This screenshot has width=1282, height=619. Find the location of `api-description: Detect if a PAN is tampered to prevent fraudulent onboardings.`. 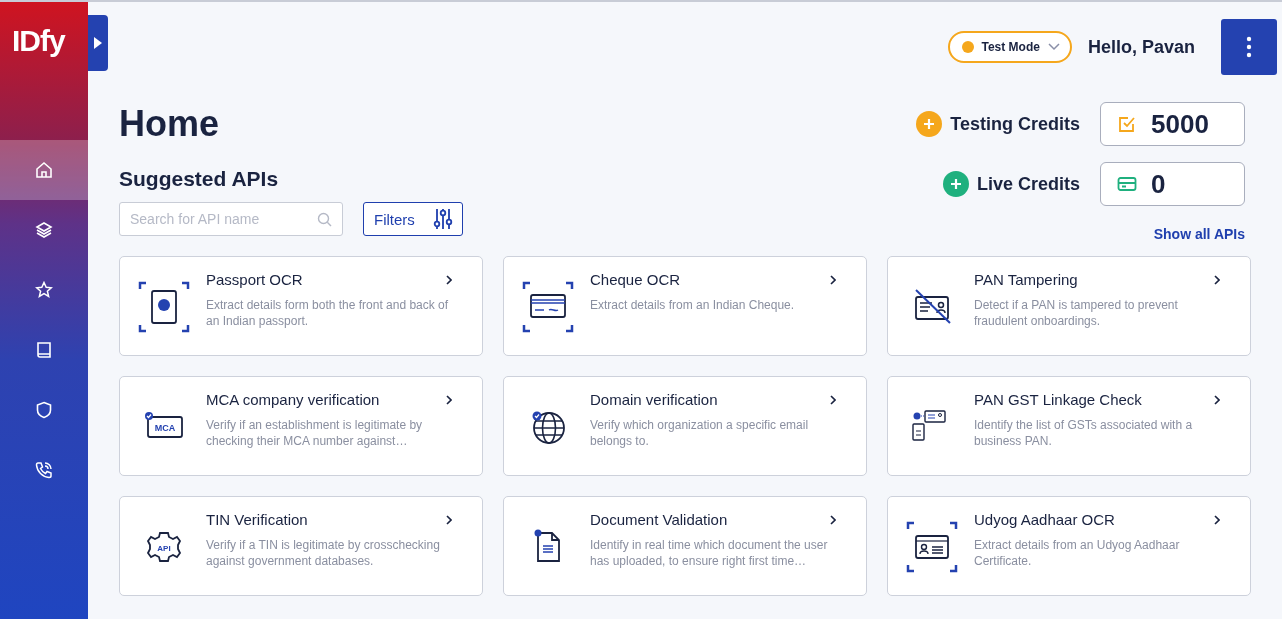

api-description: Detect if a PAN is tampered to prevent fraudulent onboardings. is located at coordinates (1076, 313).